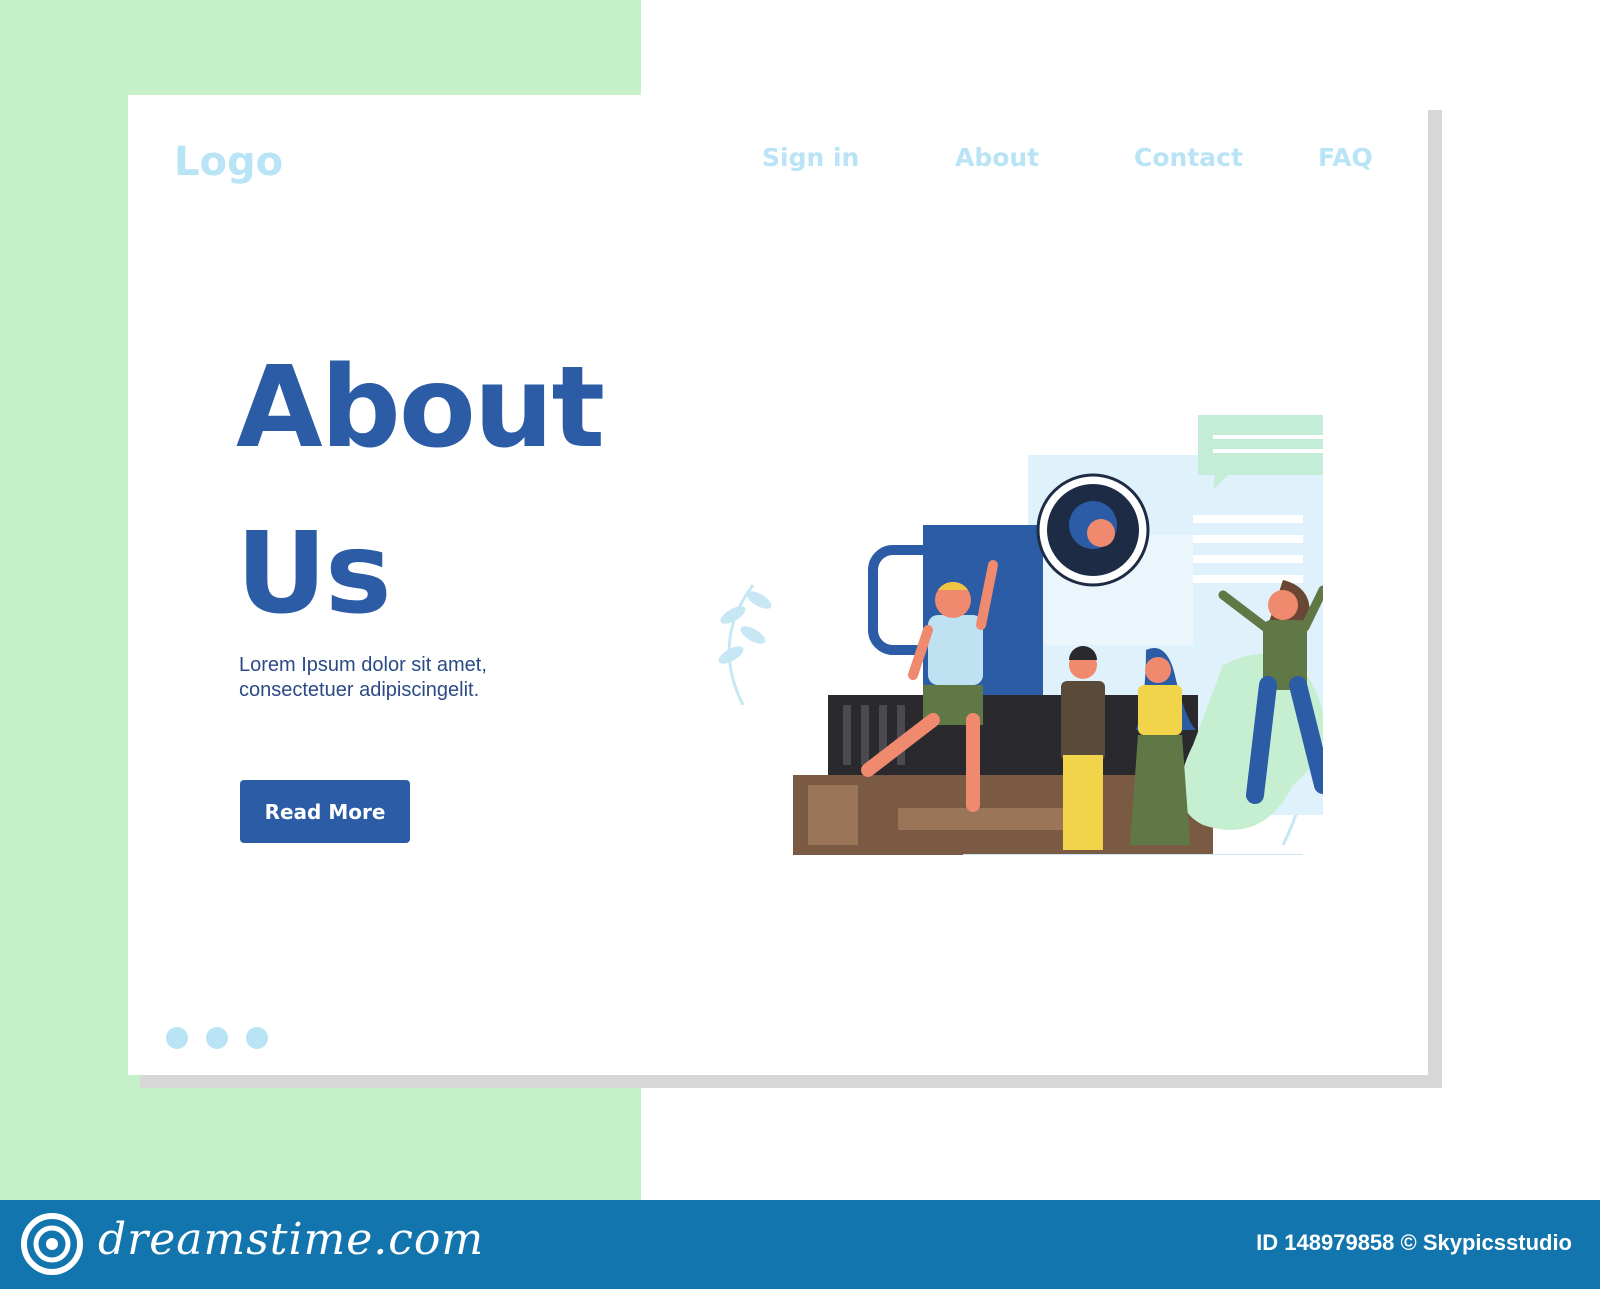 Image resolution: width=1600 pixels, height=1289 pixels. I want to click on hero-text-line2: consectetuer adipiscingelit., so click(359, 690).